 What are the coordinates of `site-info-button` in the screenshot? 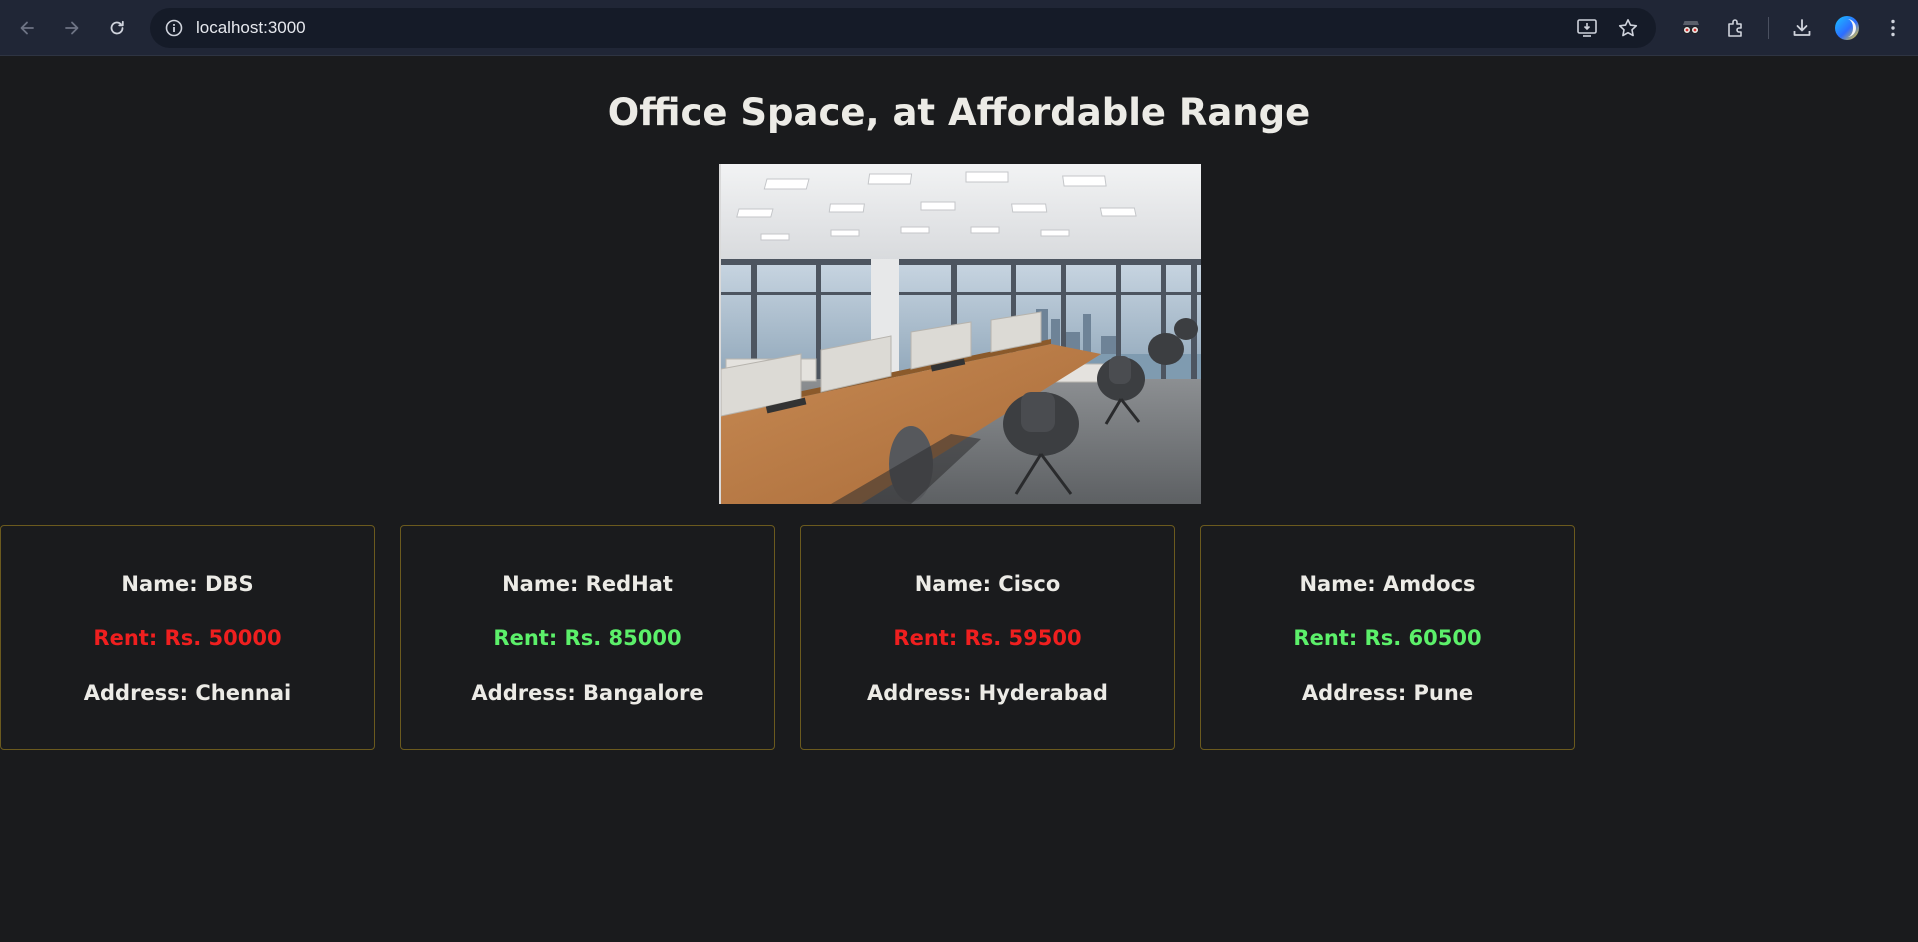 It's located at (174, 28).